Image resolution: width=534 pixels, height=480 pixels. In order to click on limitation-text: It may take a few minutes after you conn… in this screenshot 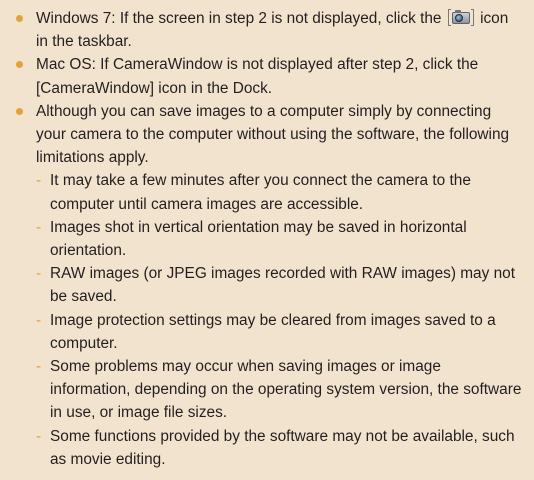, I will do `click(260, 192)`.